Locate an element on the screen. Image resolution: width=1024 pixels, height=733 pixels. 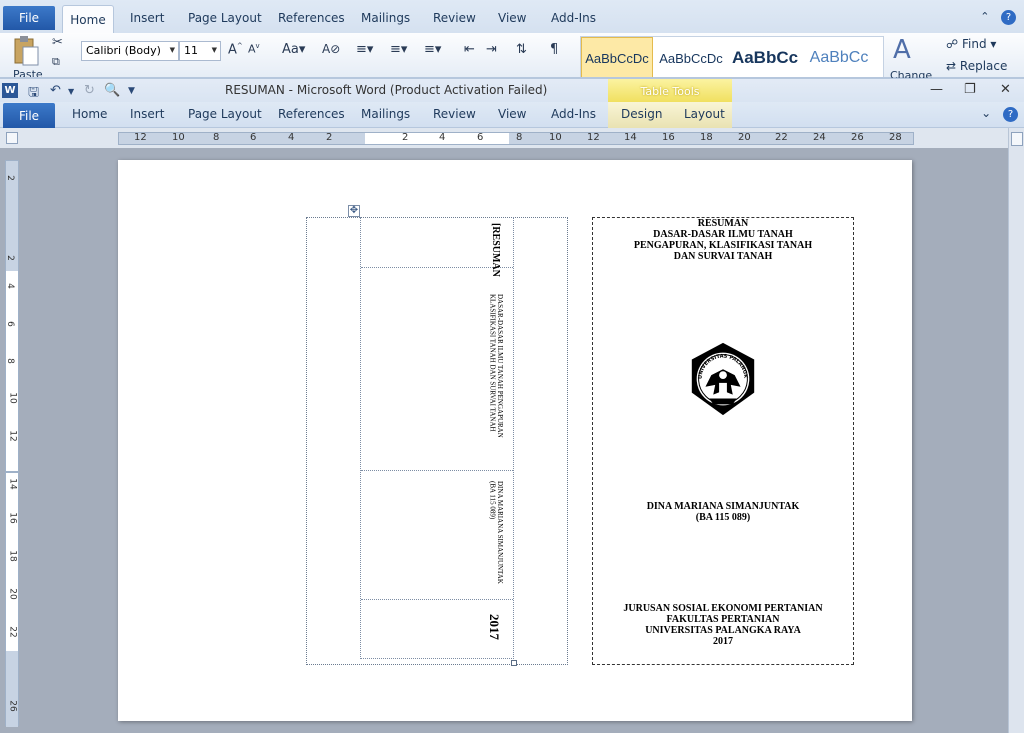
ruler-label: 22 is located at coordinates (12, 632).